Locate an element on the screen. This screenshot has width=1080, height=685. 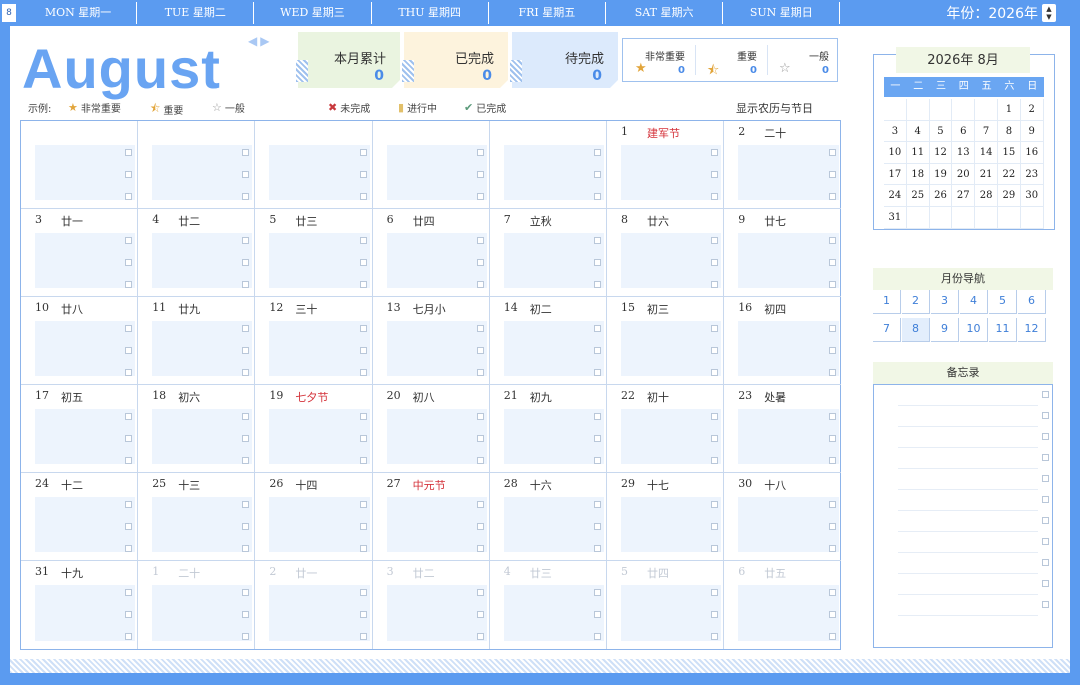
month-button-10: 10 is located at coordinates (974, 330).